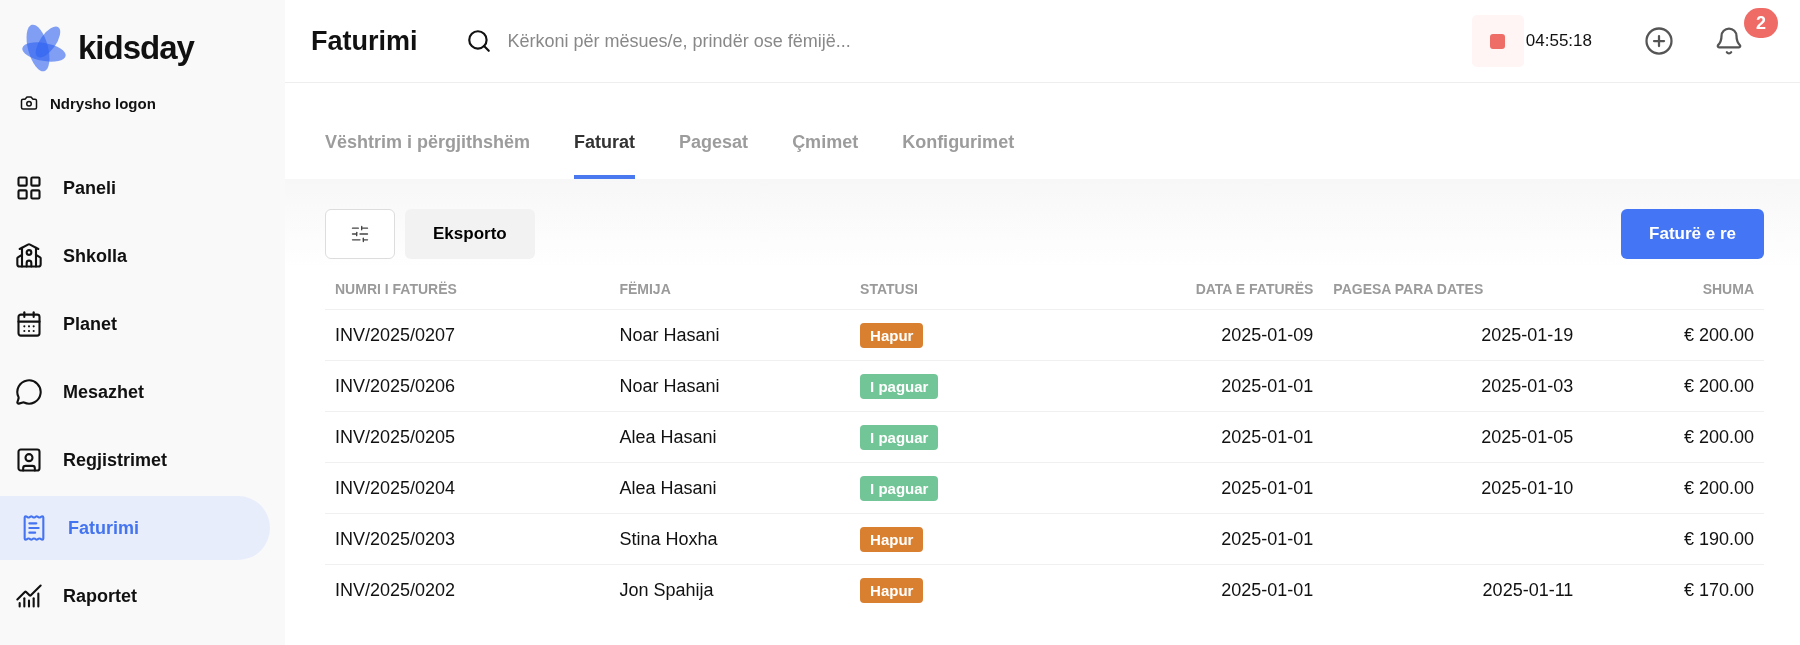  I want to click on table-cell: 2025-01-03, so click(1453, 386).